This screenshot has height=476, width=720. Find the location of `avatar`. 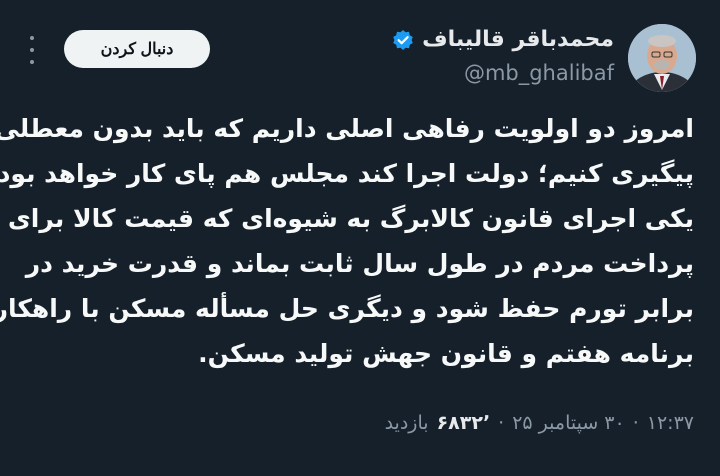

avatar is located at coordinates (662, 58).